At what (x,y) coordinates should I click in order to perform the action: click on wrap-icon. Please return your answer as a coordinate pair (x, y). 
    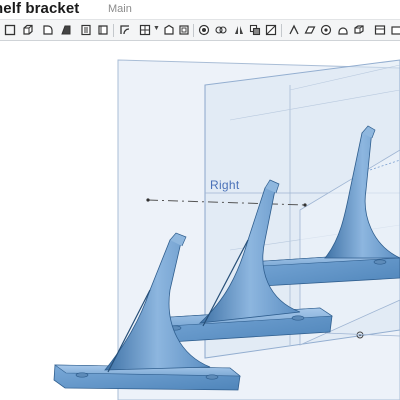
    Looking at the image, I should click on (343, 30).